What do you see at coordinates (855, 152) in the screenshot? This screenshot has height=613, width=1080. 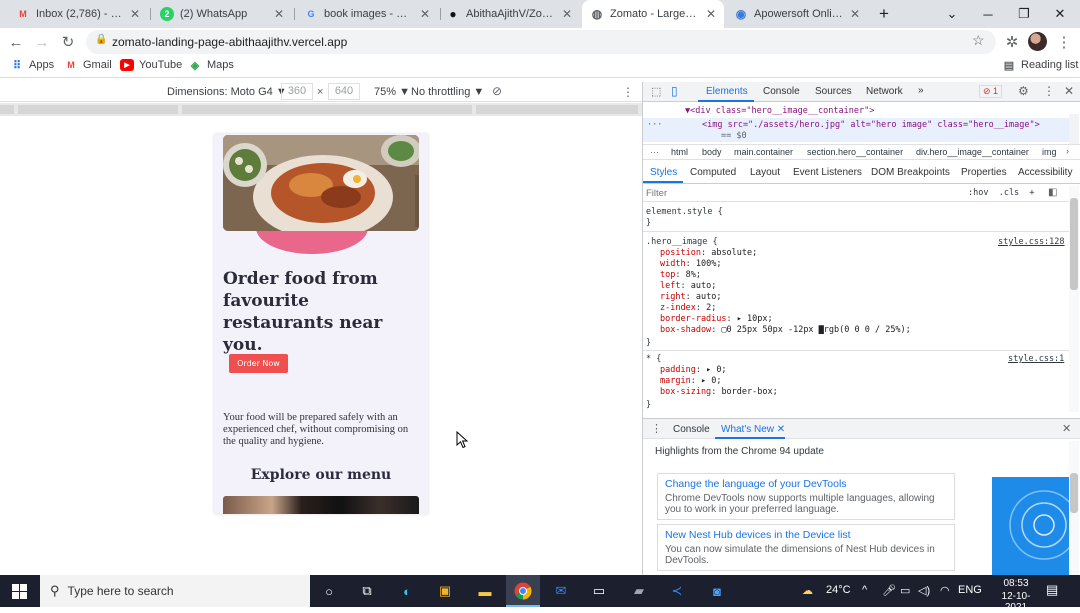 I see `breadcrumb-section: section.hero__container` at bounding box center [855, 152].